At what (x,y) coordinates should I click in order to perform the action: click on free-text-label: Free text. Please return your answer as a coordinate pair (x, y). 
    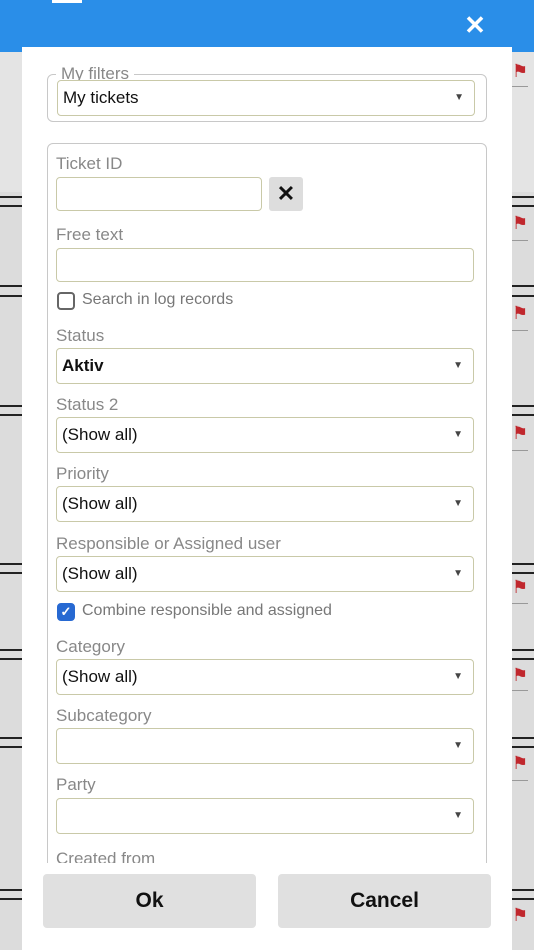
    Looking at the image, I should click on (90, 234).